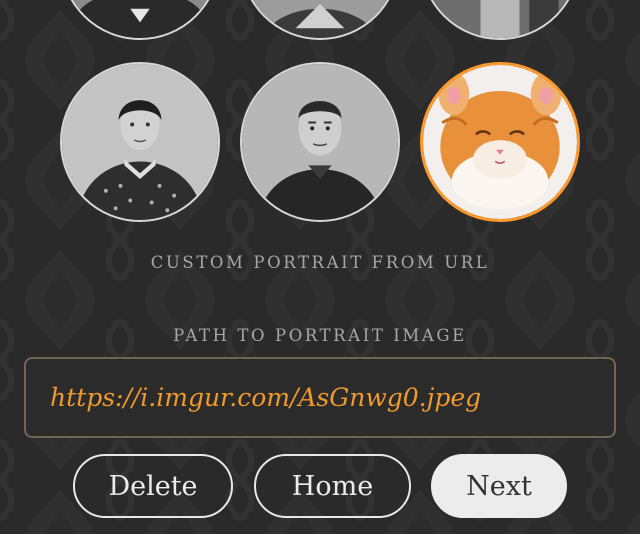 The height and width of the screenshot is (534, 640). I want to click on path-to-portrait-label: PATH TO PORTRAIT IMAGE, so click(320, 335).